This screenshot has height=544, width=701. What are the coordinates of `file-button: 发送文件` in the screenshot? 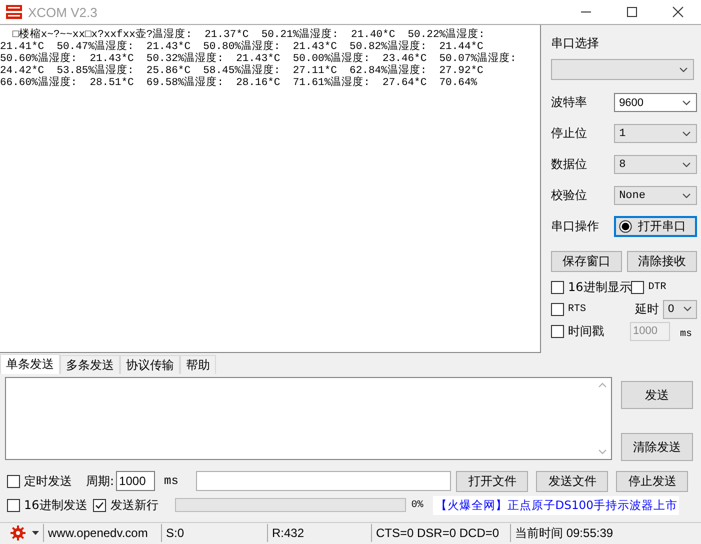 It's located at (572, 481).